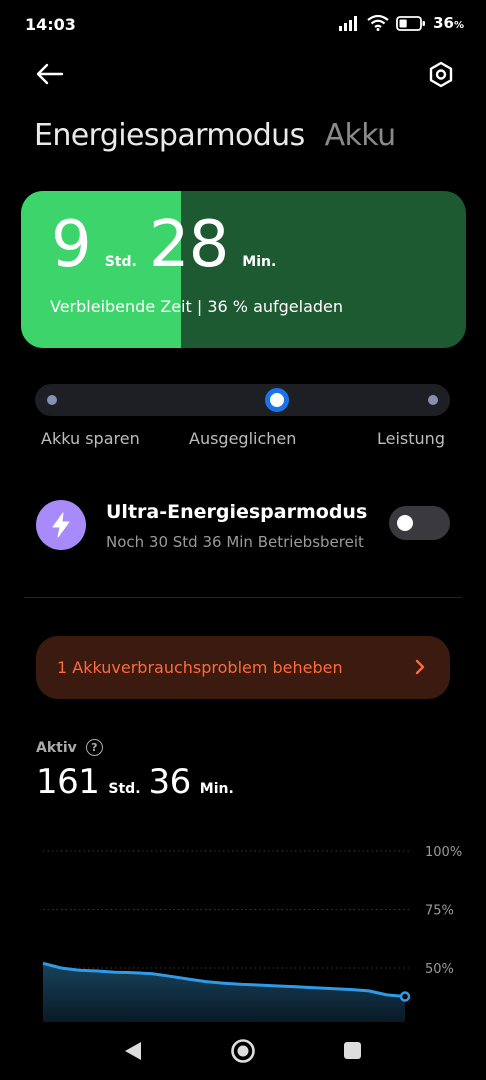 The width and height of the screenshot is (486, 1080). I want to click on toggle-knob, so click(405, 523).